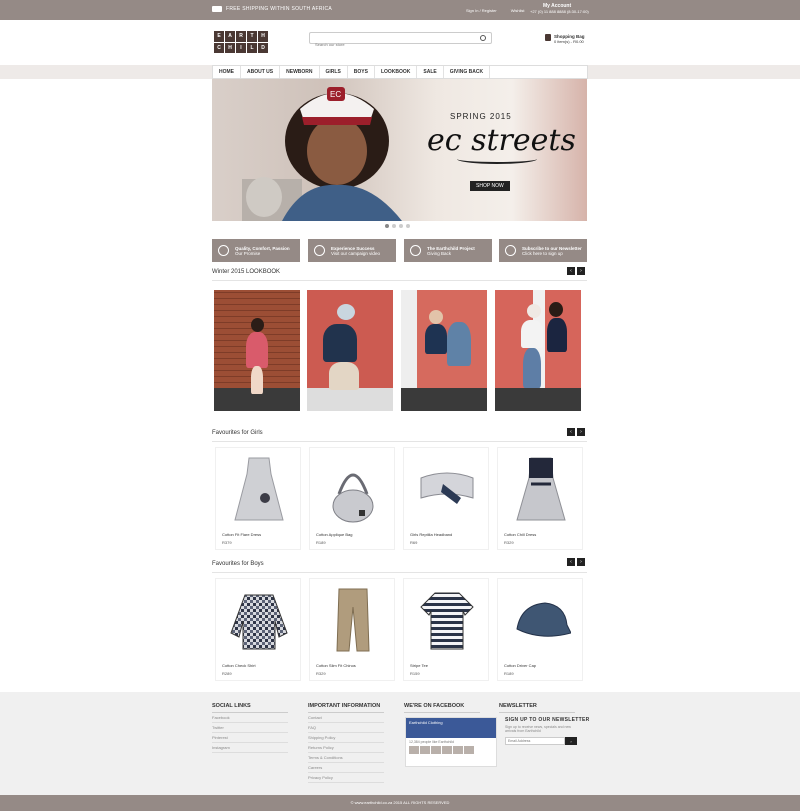 The height and width of the screenshot is (811, 800). Describe the element at coordinates (230, 47) in the screenshot. I see `logo-letter: H` at that location.